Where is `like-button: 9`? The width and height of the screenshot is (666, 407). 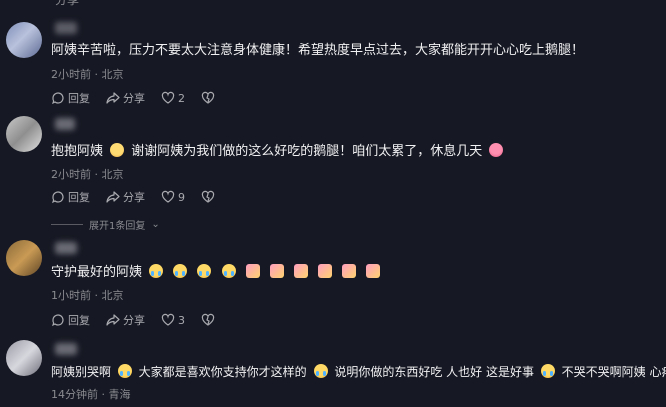
like-button: 9 is located at coordinates (173, 197).